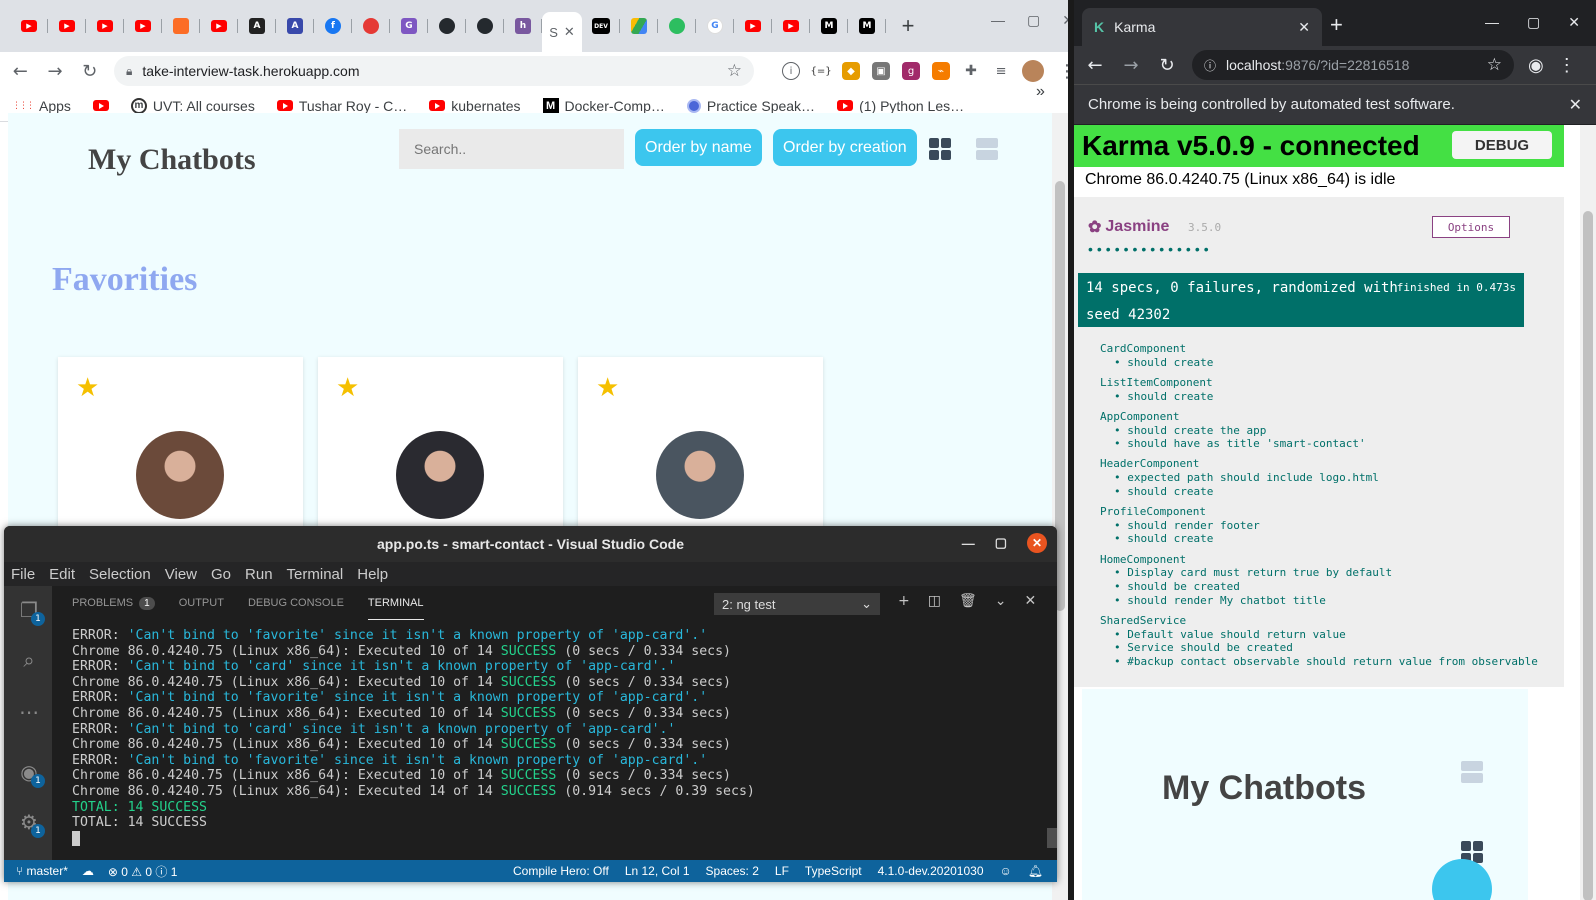  Describe the element at coordinates (62, 574) in the screenshot. I see `menu-edit: Edit` at that location.